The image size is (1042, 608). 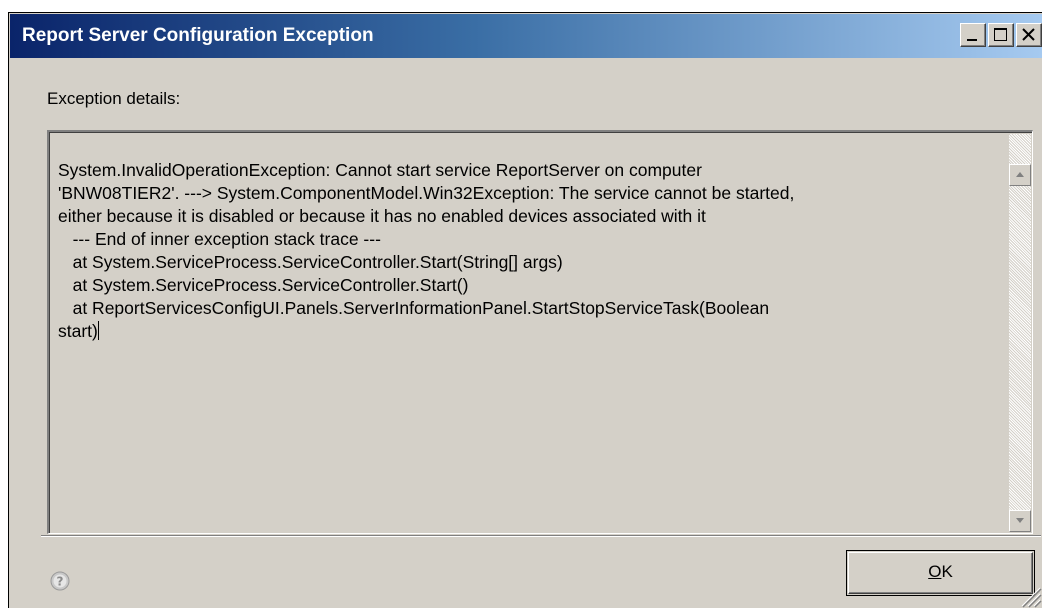 I want to click on scroll-up-button, so click(x=1020, y=175).